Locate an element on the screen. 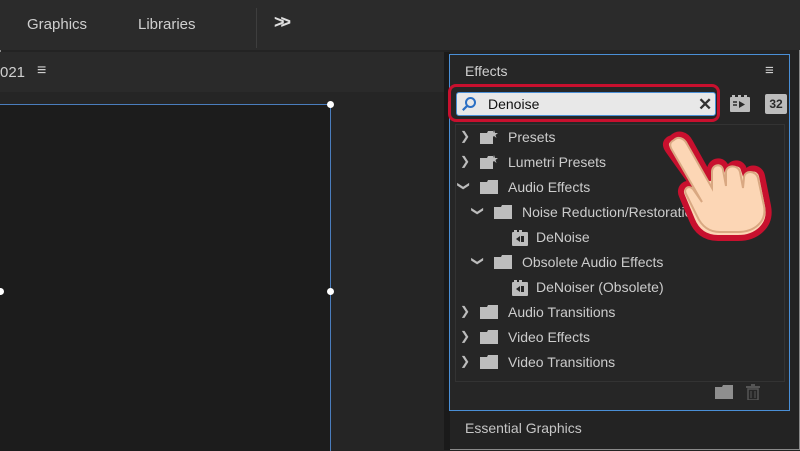  sequence-title: 021 is located at coordinates (12, 72).